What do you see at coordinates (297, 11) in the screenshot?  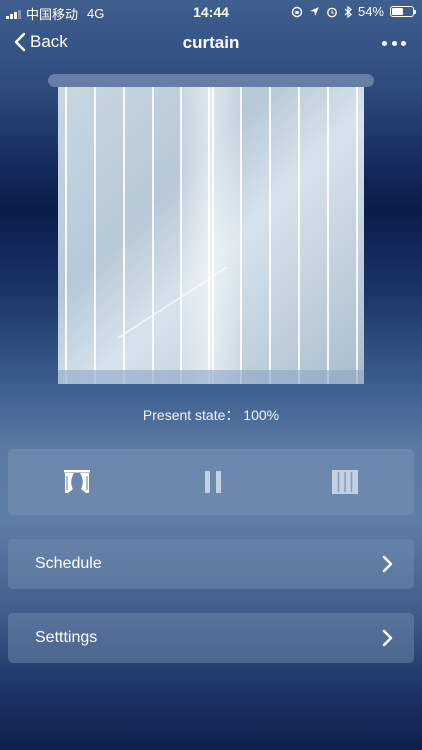 I see `rotation-lock-icon` at bounding box center [297, 11].